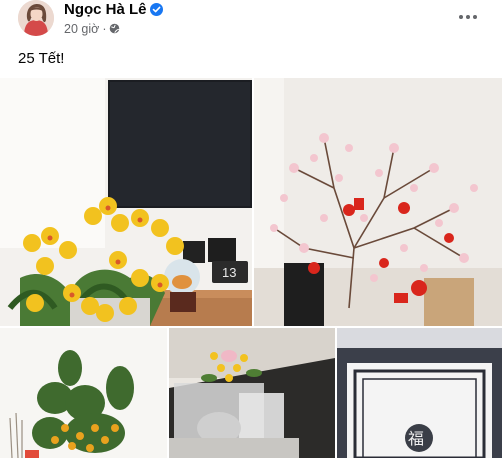 Image resolution: width=502 pixels, height=458 pixels. I want to click on photo-kumquat-tree, so click(83, 393).